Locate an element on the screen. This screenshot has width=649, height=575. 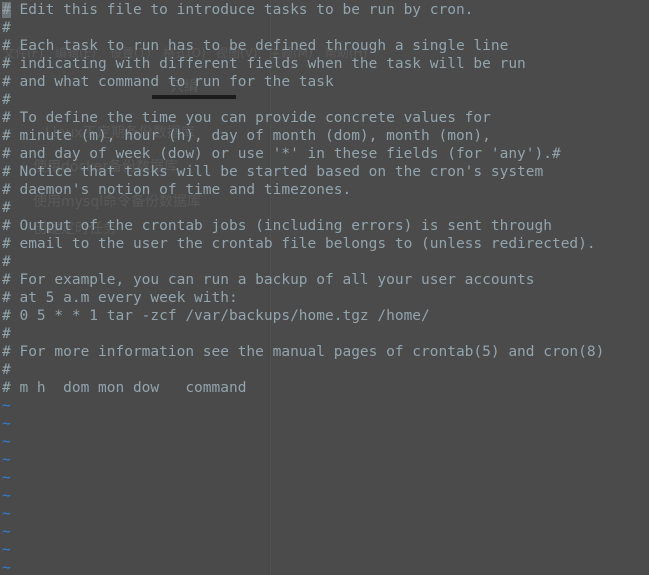
buffer-line: # m h dom mon dow command is located at coordinates (124, 388).